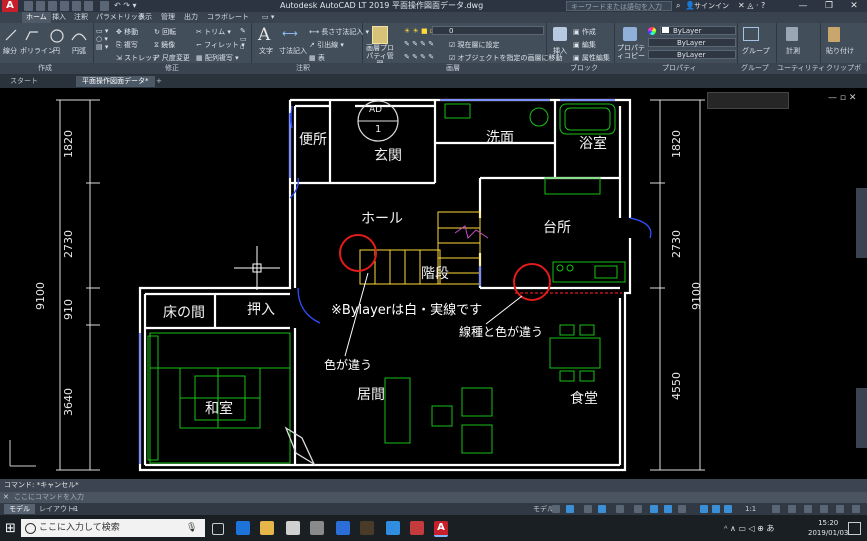  I want to click on match-layer-button: ☑ オブジェクトを指定の画層に移動, so click(506, 58).